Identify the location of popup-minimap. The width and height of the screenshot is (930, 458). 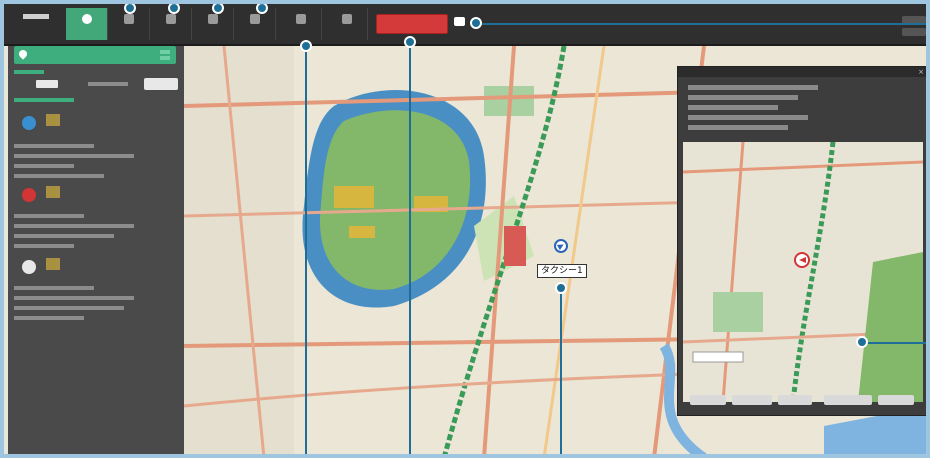
(803, 272).